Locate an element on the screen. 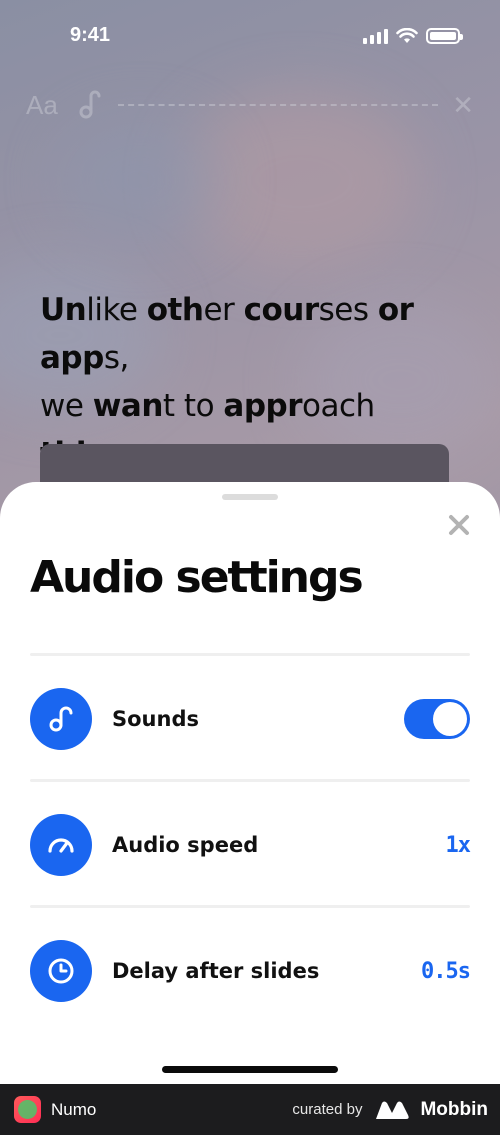 Image resolution: width=500 pixels, height=1135 pixels. headline-fragment: ses is located at coordinates (348, 310).